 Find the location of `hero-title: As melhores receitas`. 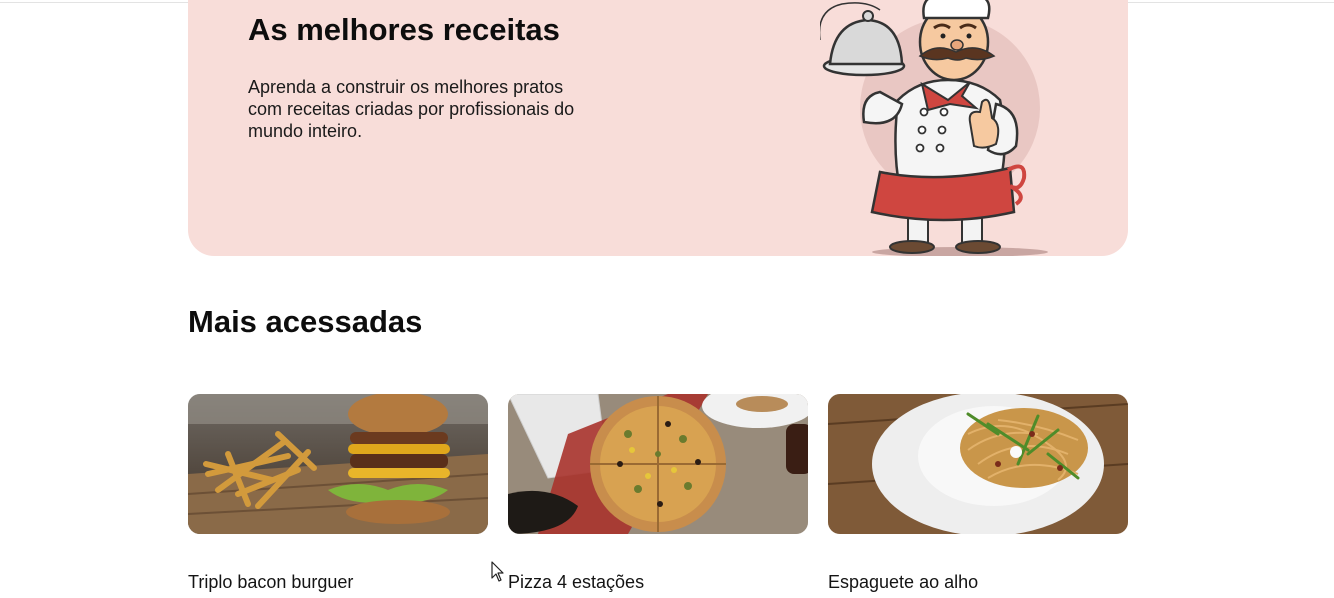

hero-title: As melhores receitas is located at coordinates (404, 29).